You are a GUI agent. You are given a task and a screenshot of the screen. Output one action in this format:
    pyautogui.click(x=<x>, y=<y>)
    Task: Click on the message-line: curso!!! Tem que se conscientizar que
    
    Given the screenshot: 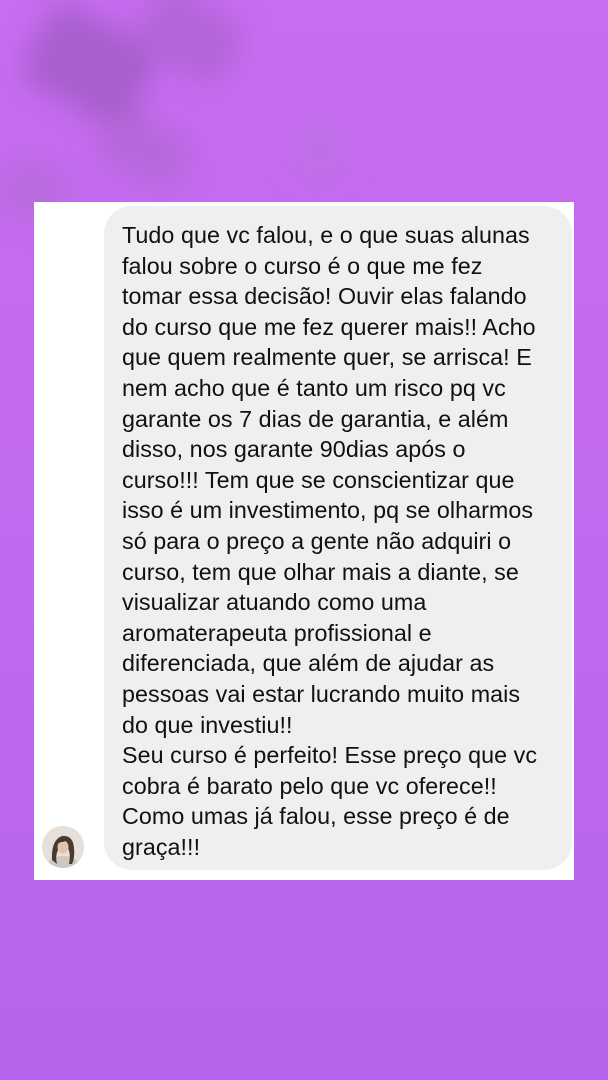 What is the action you would take?
    pyautogui.click(x=318, y=479)
    